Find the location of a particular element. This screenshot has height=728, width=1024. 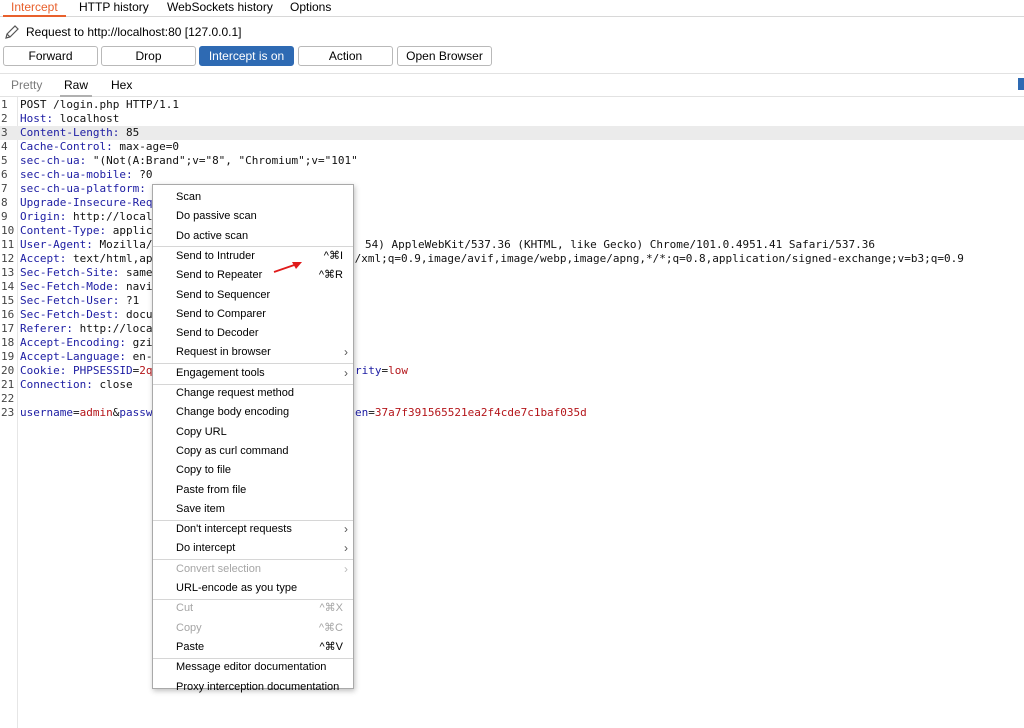

request-line: 3 Content-Length: 85 is located at coordinates (512, 133).